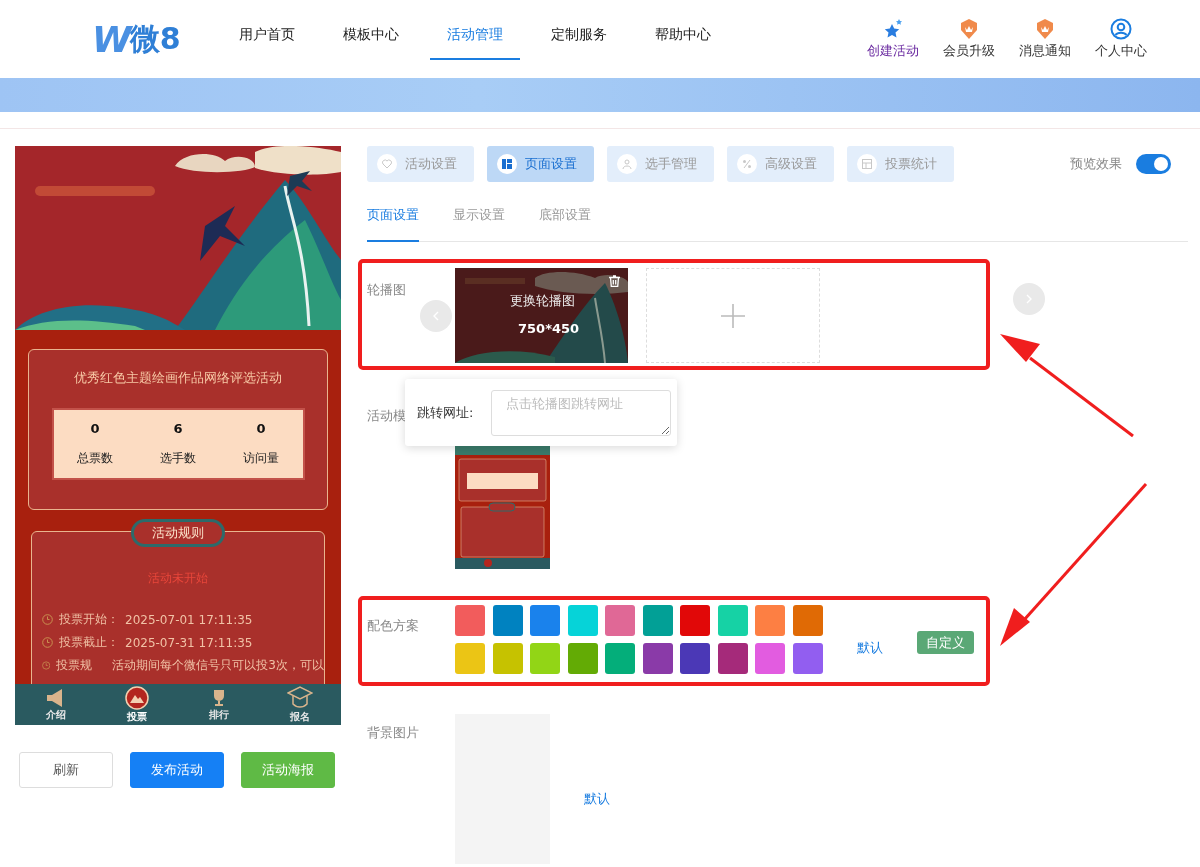  I want to click on plus-icon, so click(733, 315).